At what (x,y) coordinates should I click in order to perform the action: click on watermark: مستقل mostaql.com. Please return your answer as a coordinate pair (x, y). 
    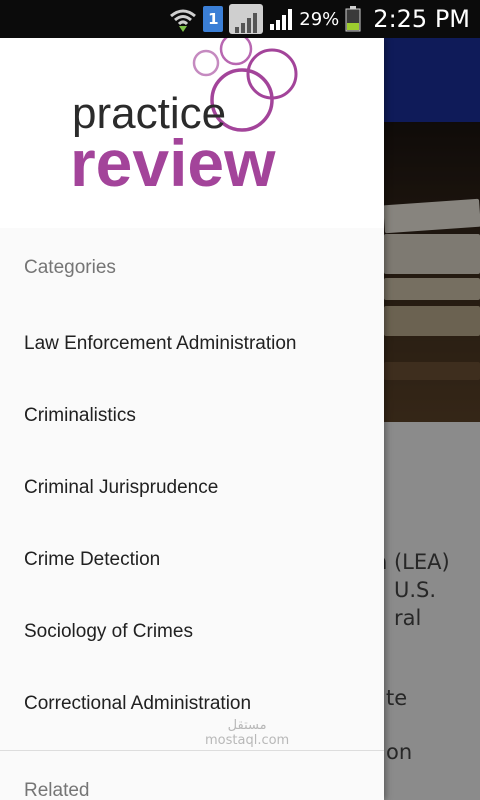
    Looking at the image, I should click on (247, 733).